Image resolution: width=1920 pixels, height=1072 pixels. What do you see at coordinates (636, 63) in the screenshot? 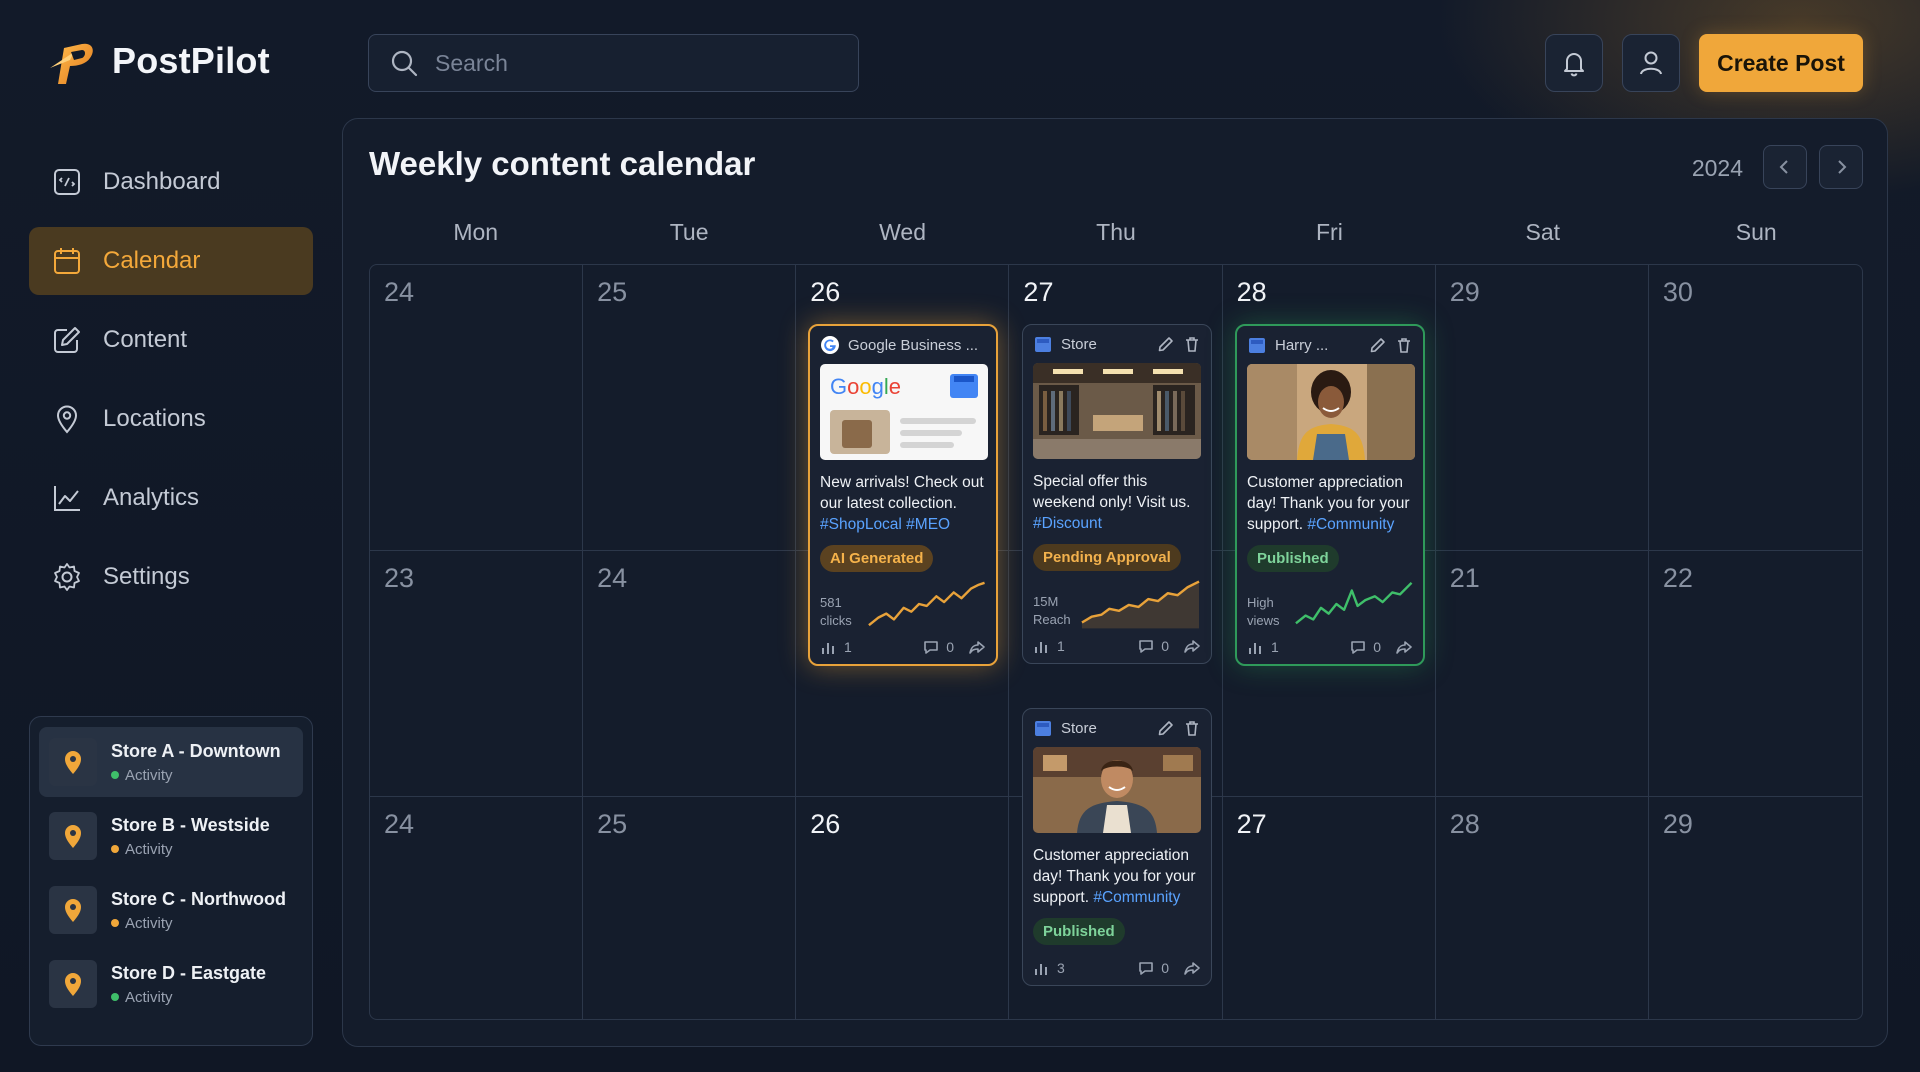
I see `search-input` at bounding box center [636, 63].